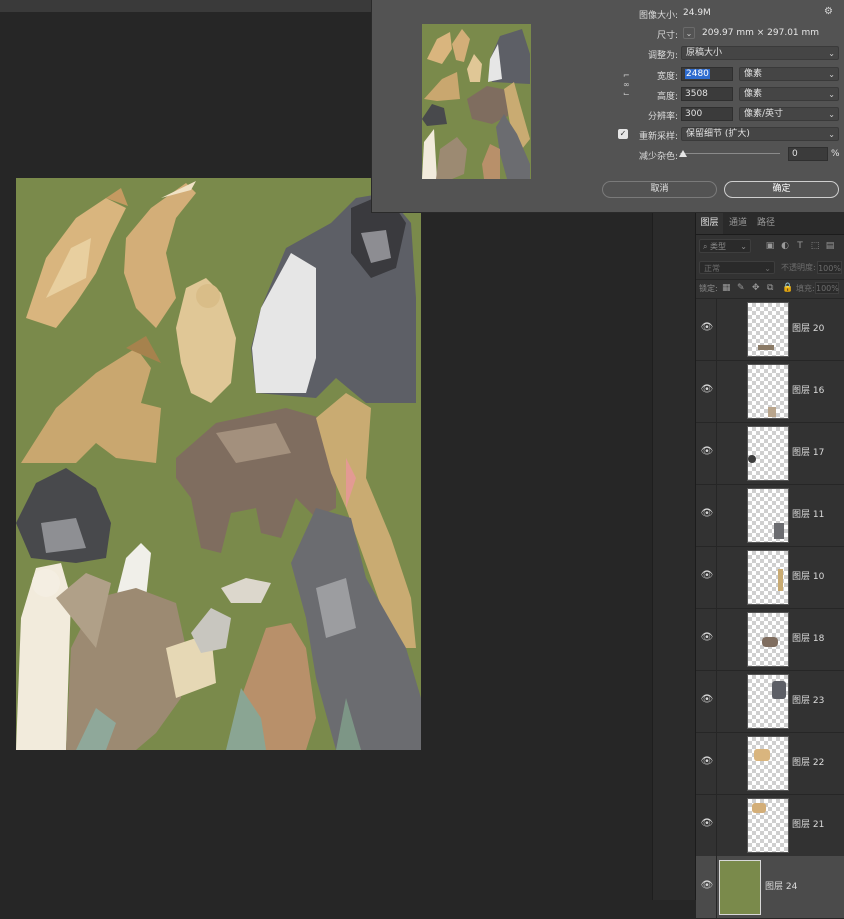 The image size is (844, 919). I want to click on layer-name: 图层 21, so click(808, 825).